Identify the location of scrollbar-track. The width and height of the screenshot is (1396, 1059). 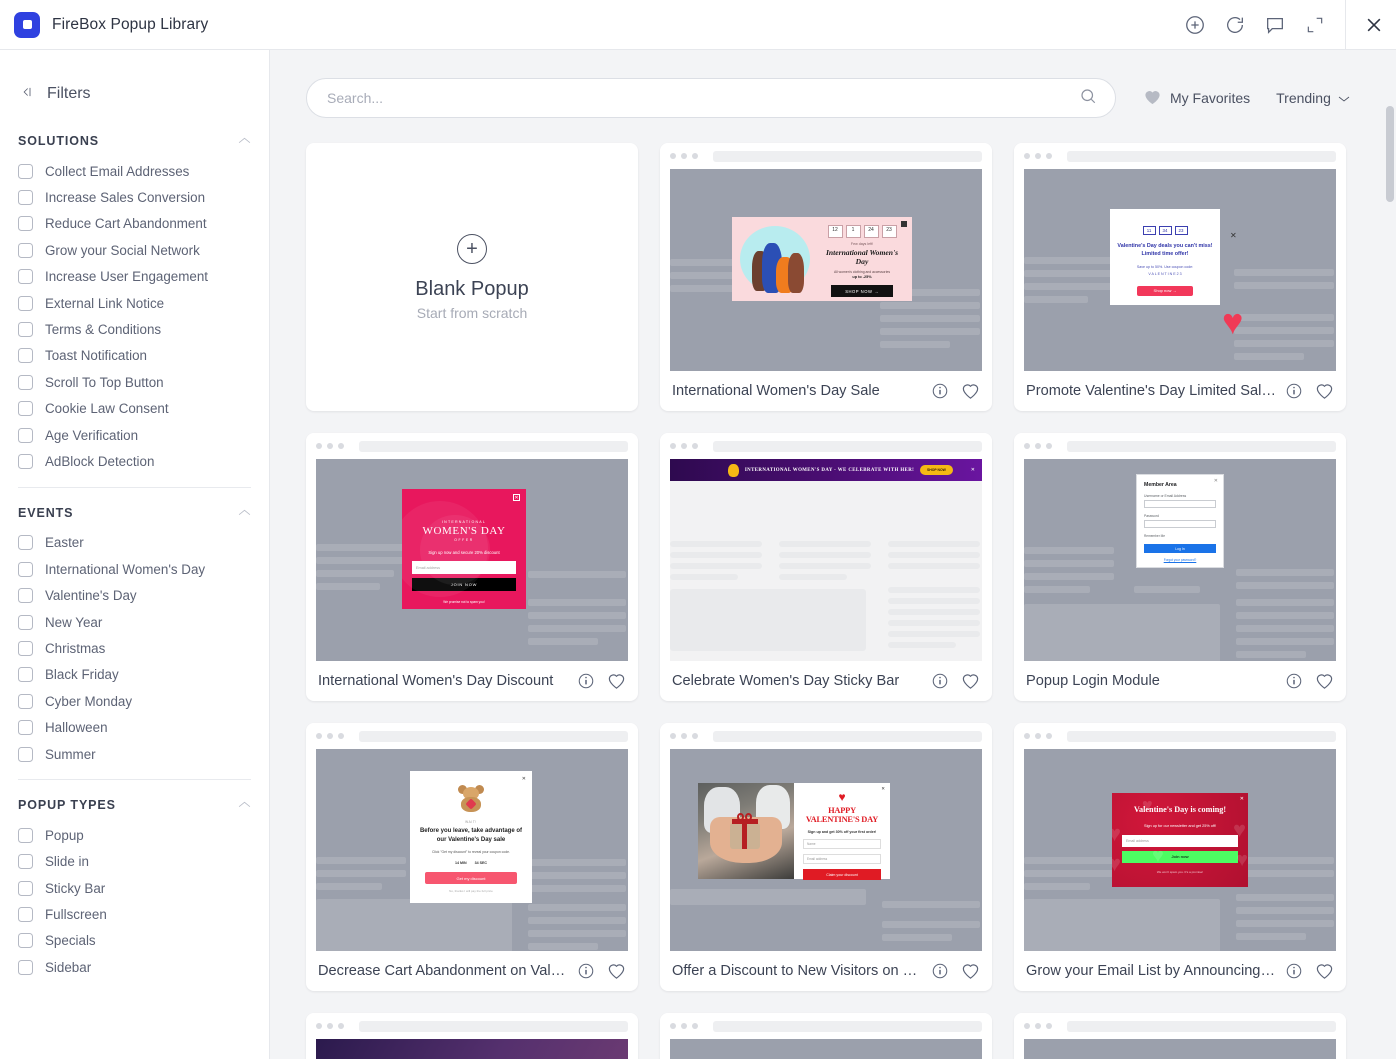
(1390, 580).